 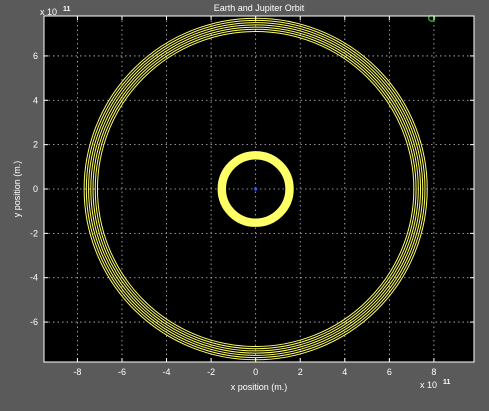 What do you see at coordinates (447, 382) in the screenshot?
I see `x-exponent-power: 11` at bounding box center [447, 382].